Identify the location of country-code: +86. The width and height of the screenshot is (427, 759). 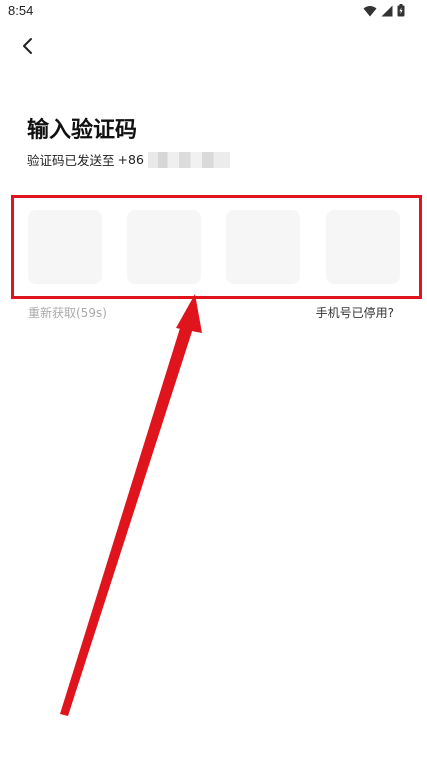
(130, 159).